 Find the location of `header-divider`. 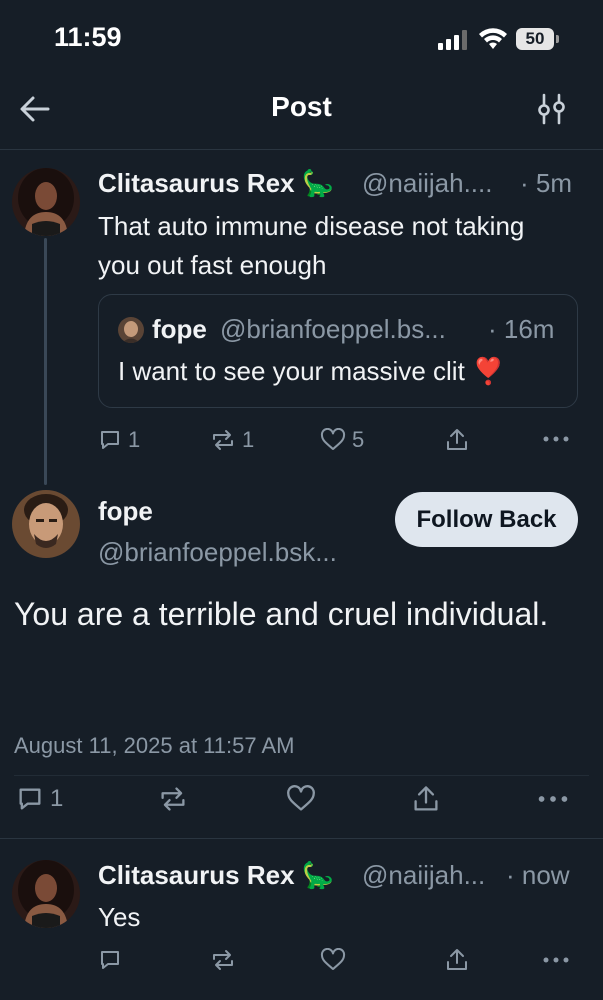

header-divider is located at coordinates (301, 149).